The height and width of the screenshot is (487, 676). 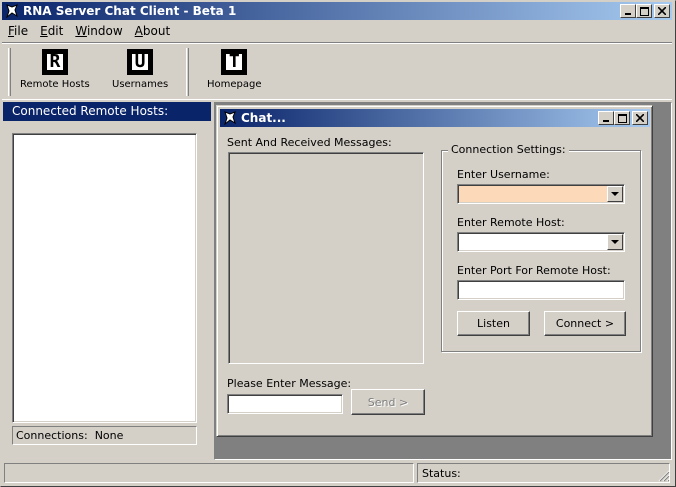 I want to click on username-dropdown-button, so click(x=615, y=194).